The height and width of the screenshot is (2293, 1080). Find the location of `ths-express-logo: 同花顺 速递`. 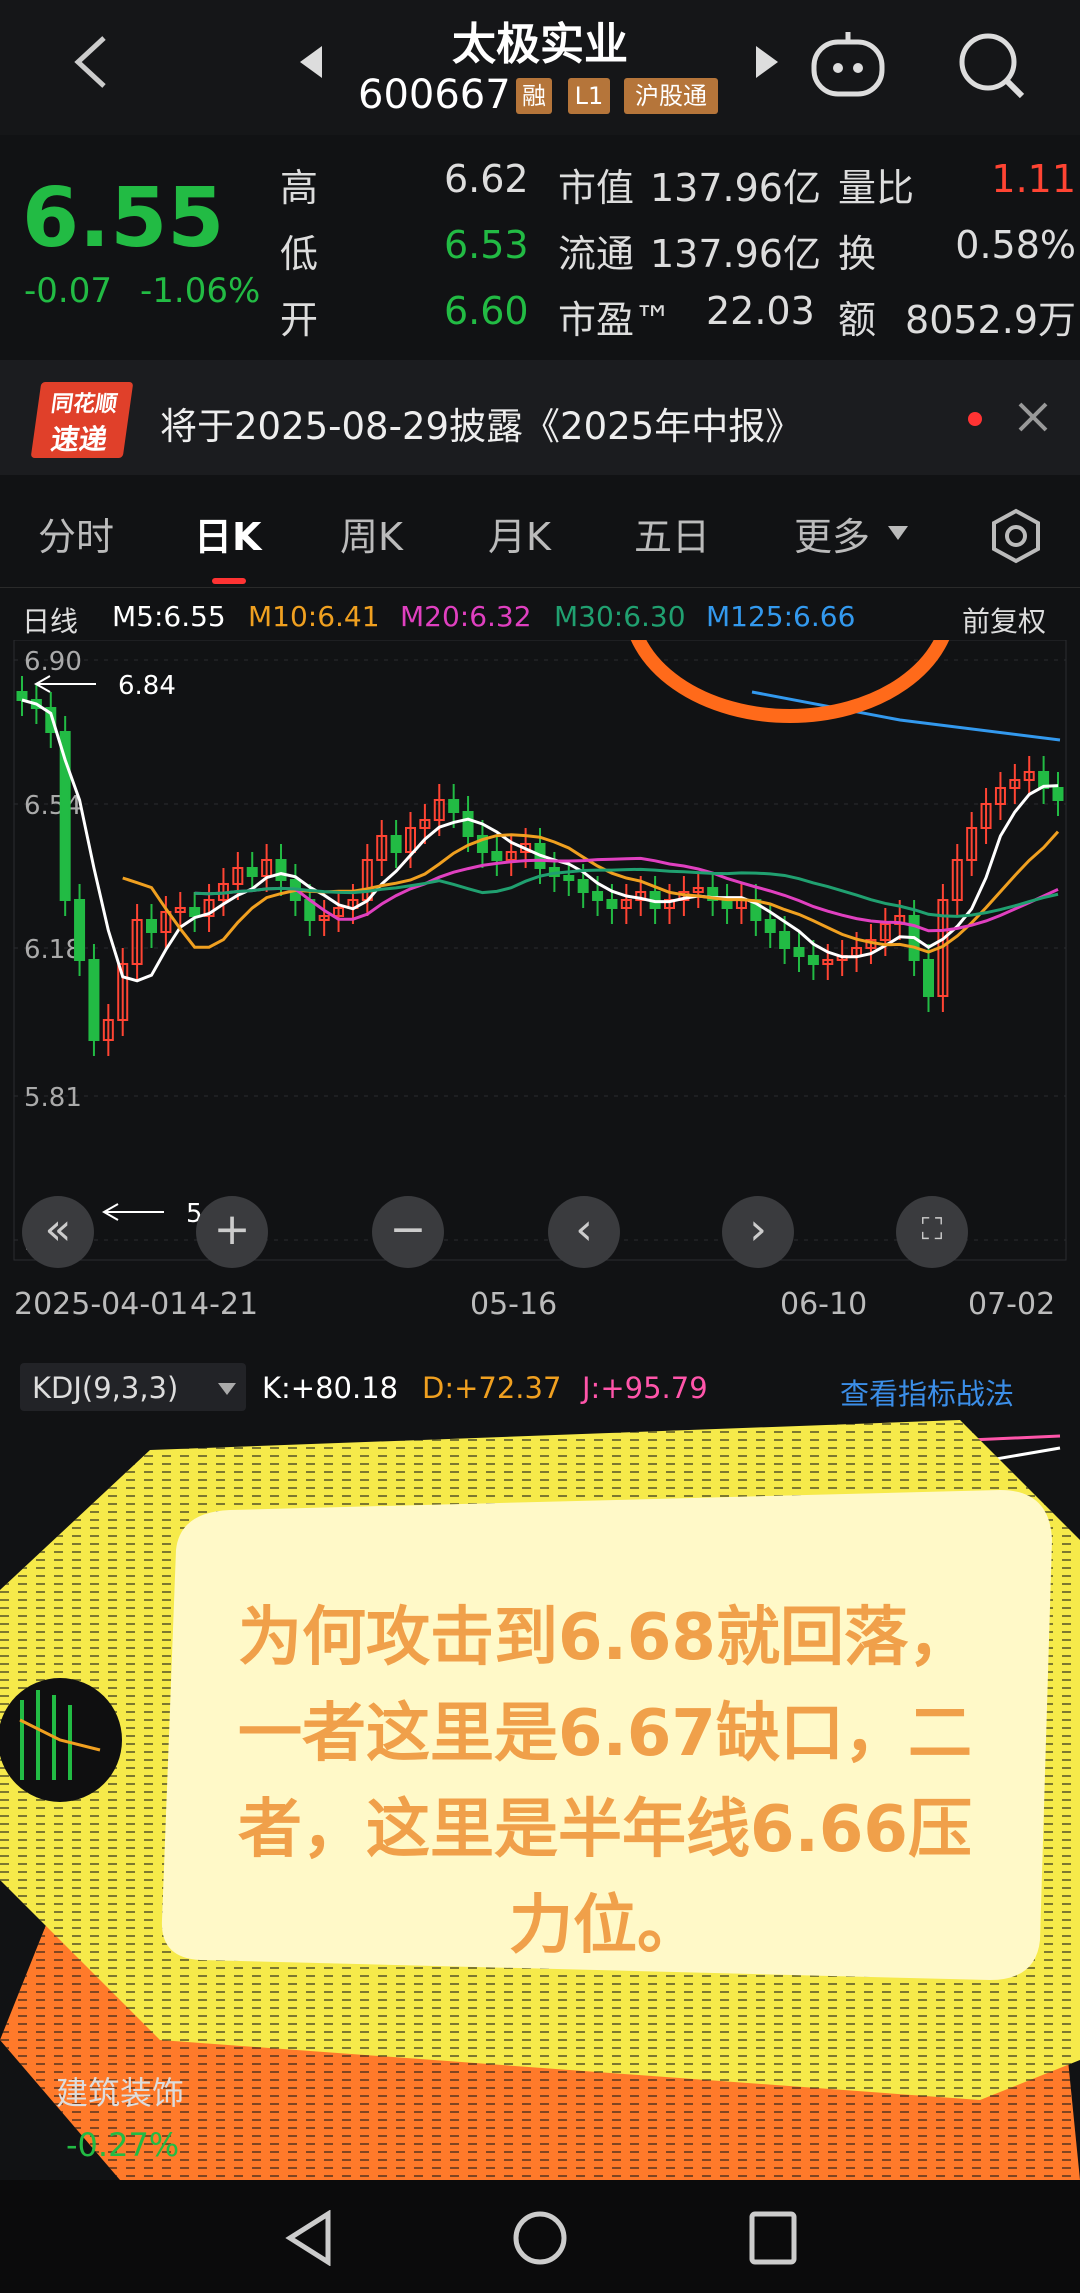

ths-express-logo: 同花顺 速递 is located at coordinates (82, 420).